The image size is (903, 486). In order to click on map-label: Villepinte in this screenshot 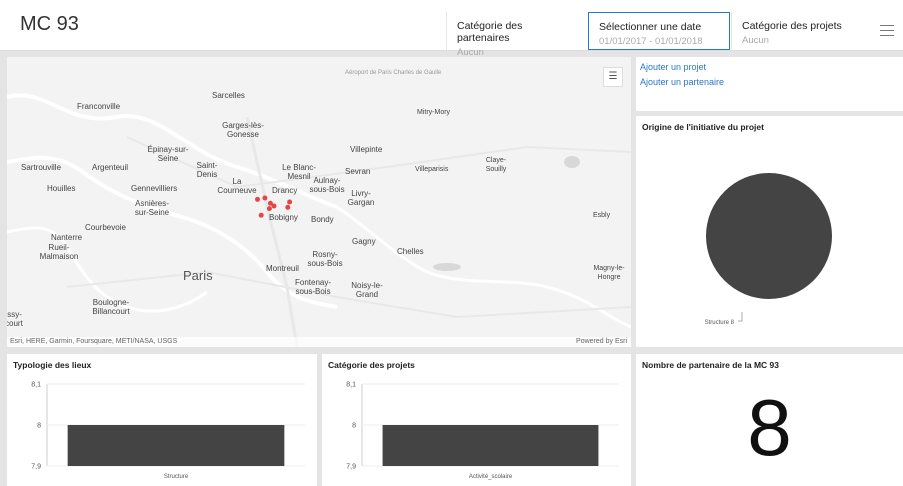, I will do `click(366, 149)`.